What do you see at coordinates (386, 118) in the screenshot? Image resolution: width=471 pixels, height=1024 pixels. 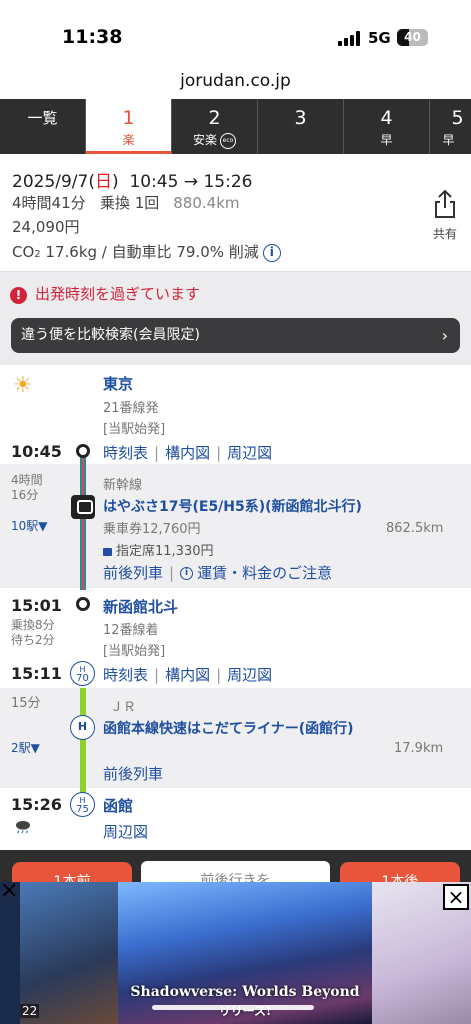 I see `tab-number: 4` at bounding box center [386, 118].